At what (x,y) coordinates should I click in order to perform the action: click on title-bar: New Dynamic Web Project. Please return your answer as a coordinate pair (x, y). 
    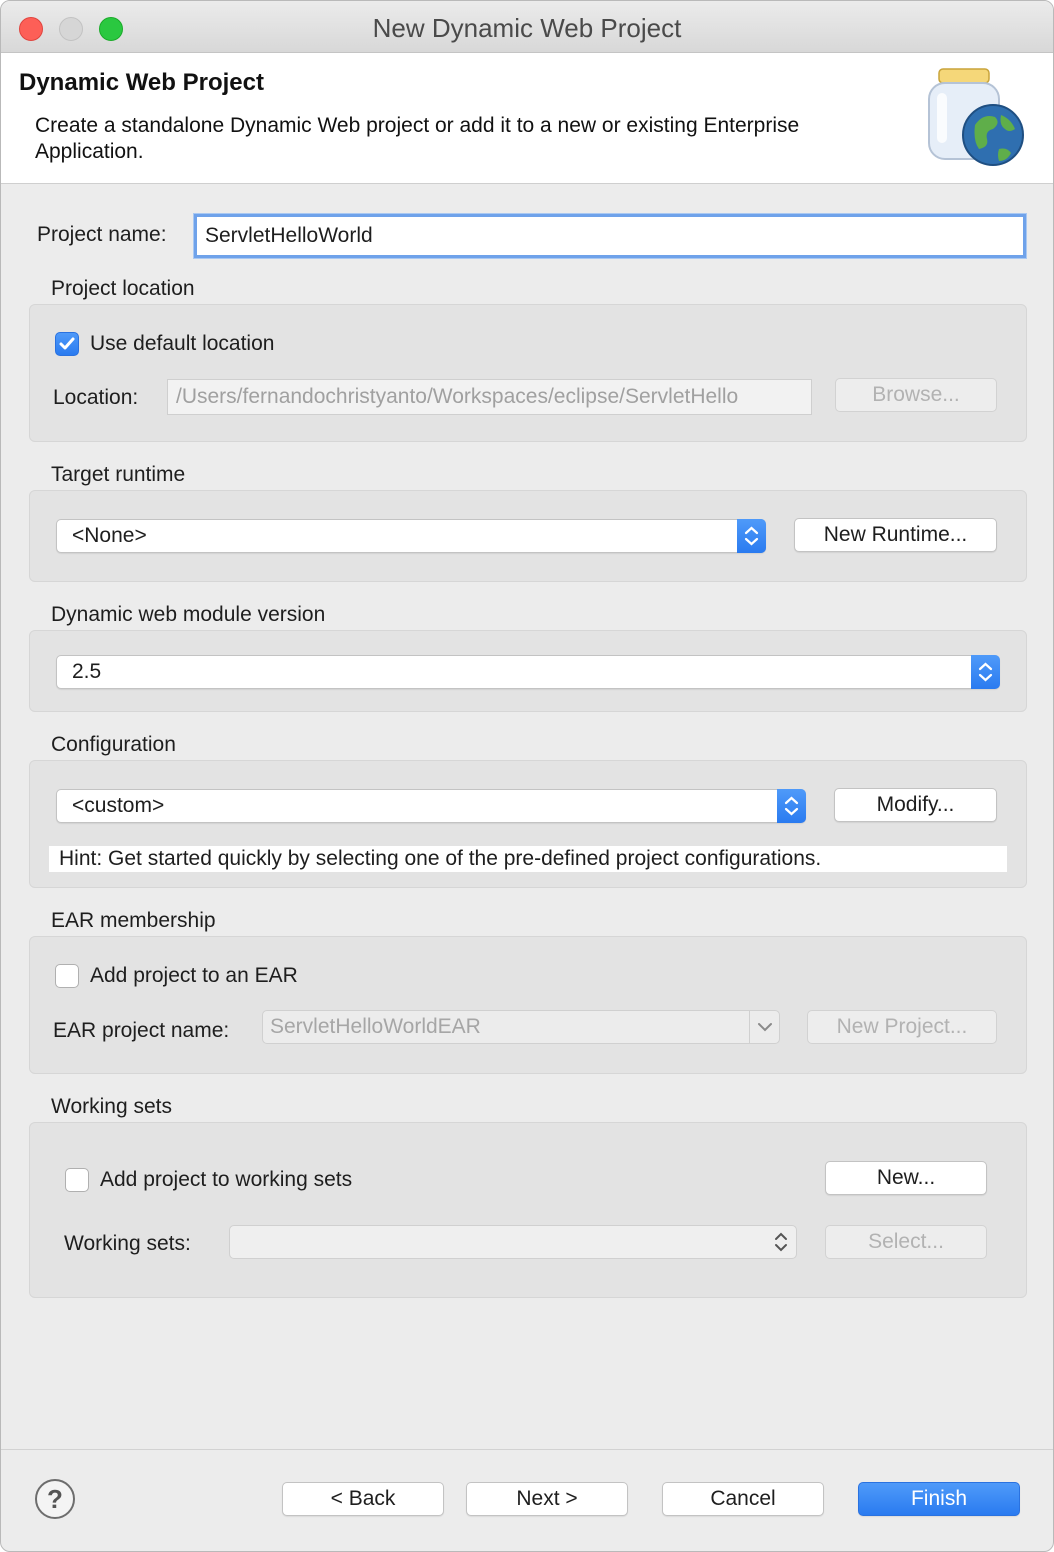
    Looking at the image, I should click on (527, 27).